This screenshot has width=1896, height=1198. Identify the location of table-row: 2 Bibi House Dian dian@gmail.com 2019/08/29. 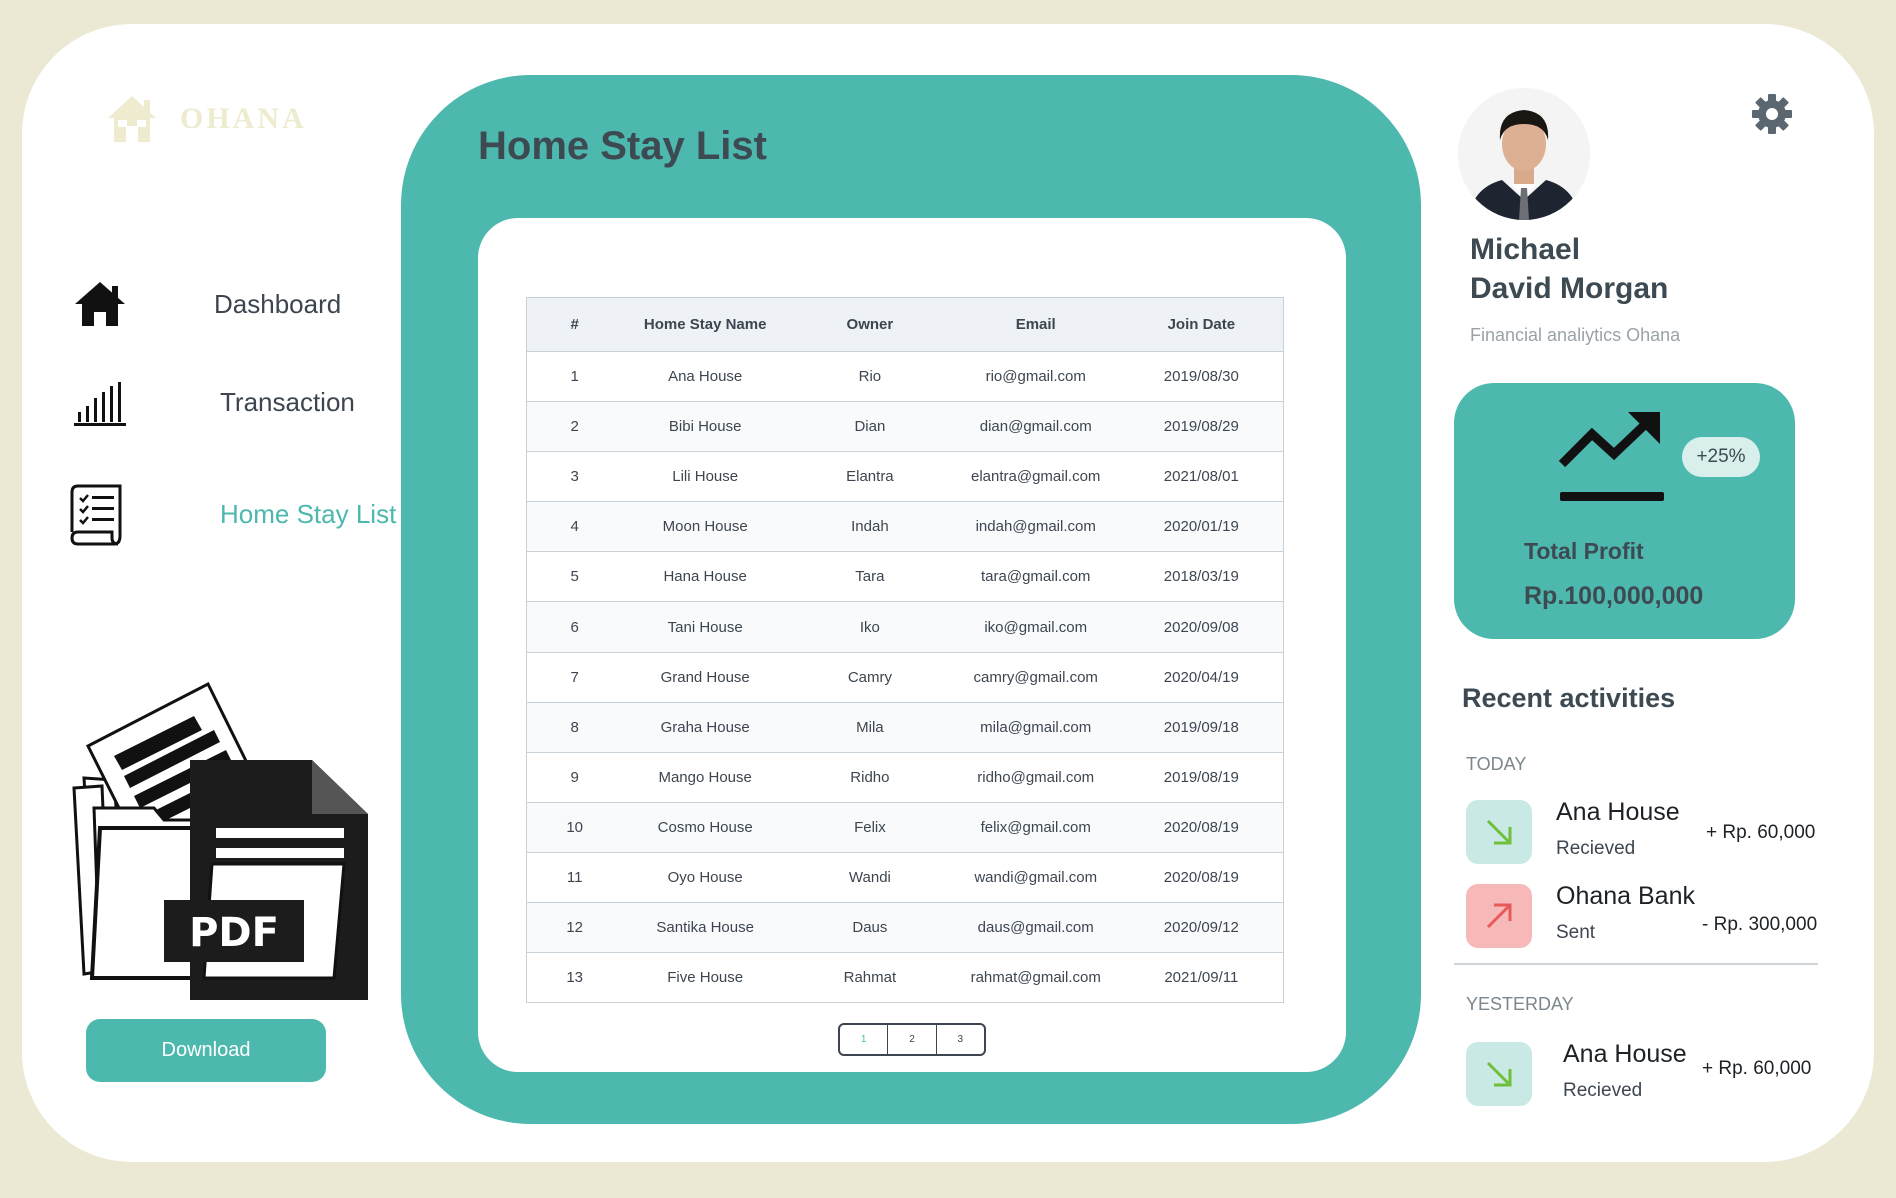
(905, 427).